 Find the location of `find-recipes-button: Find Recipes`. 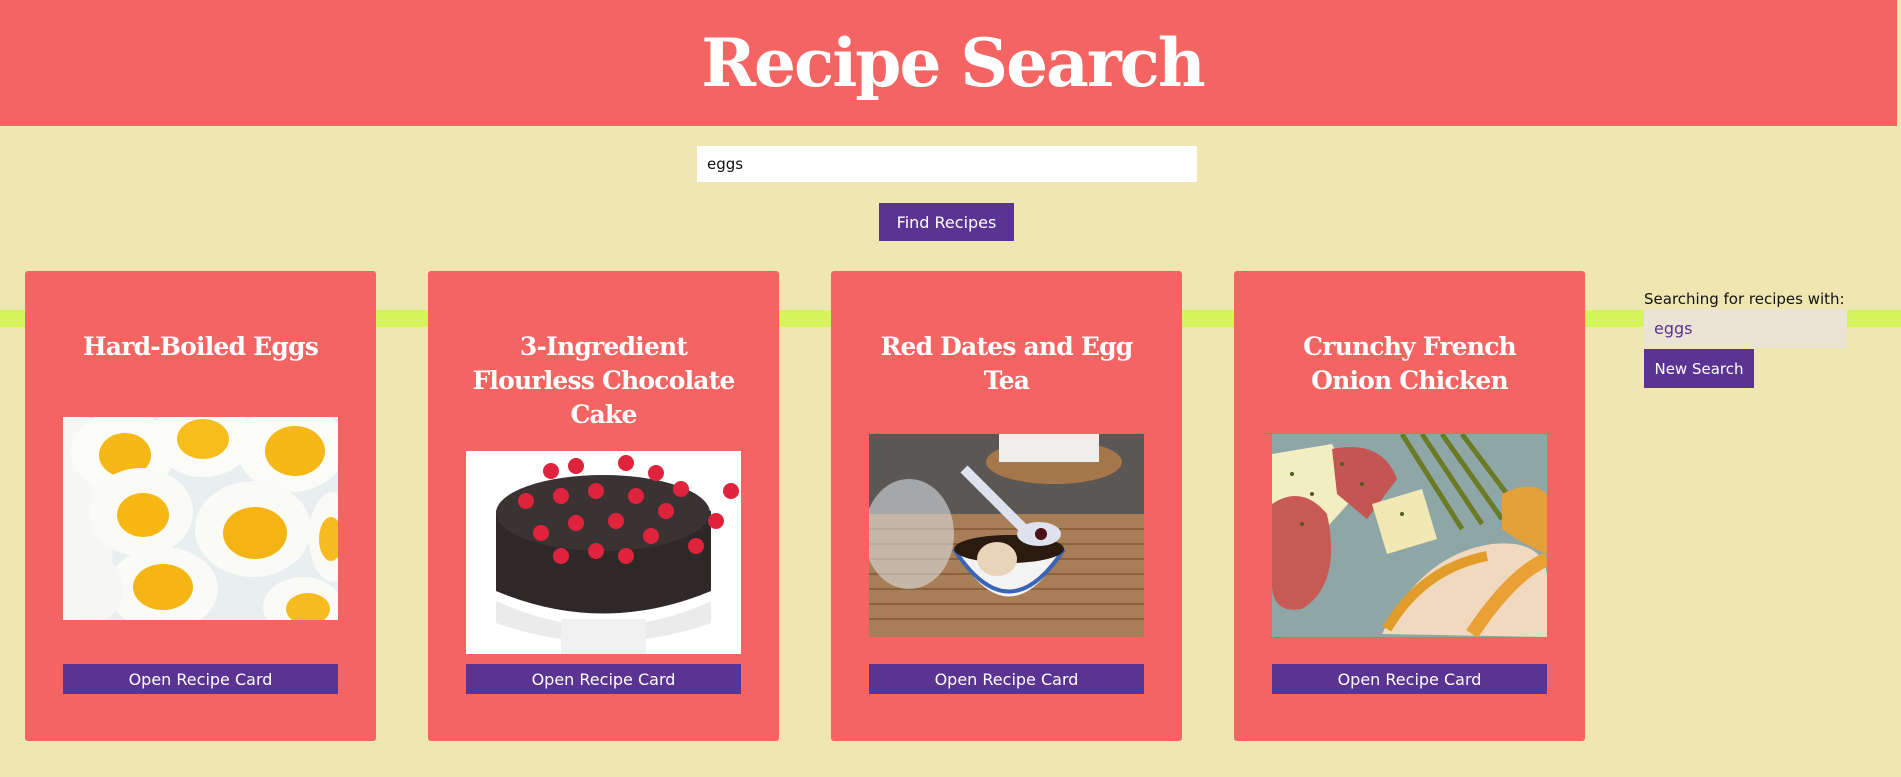

find-recipes-button: Find Recipes is located at coordinates (946, 222).